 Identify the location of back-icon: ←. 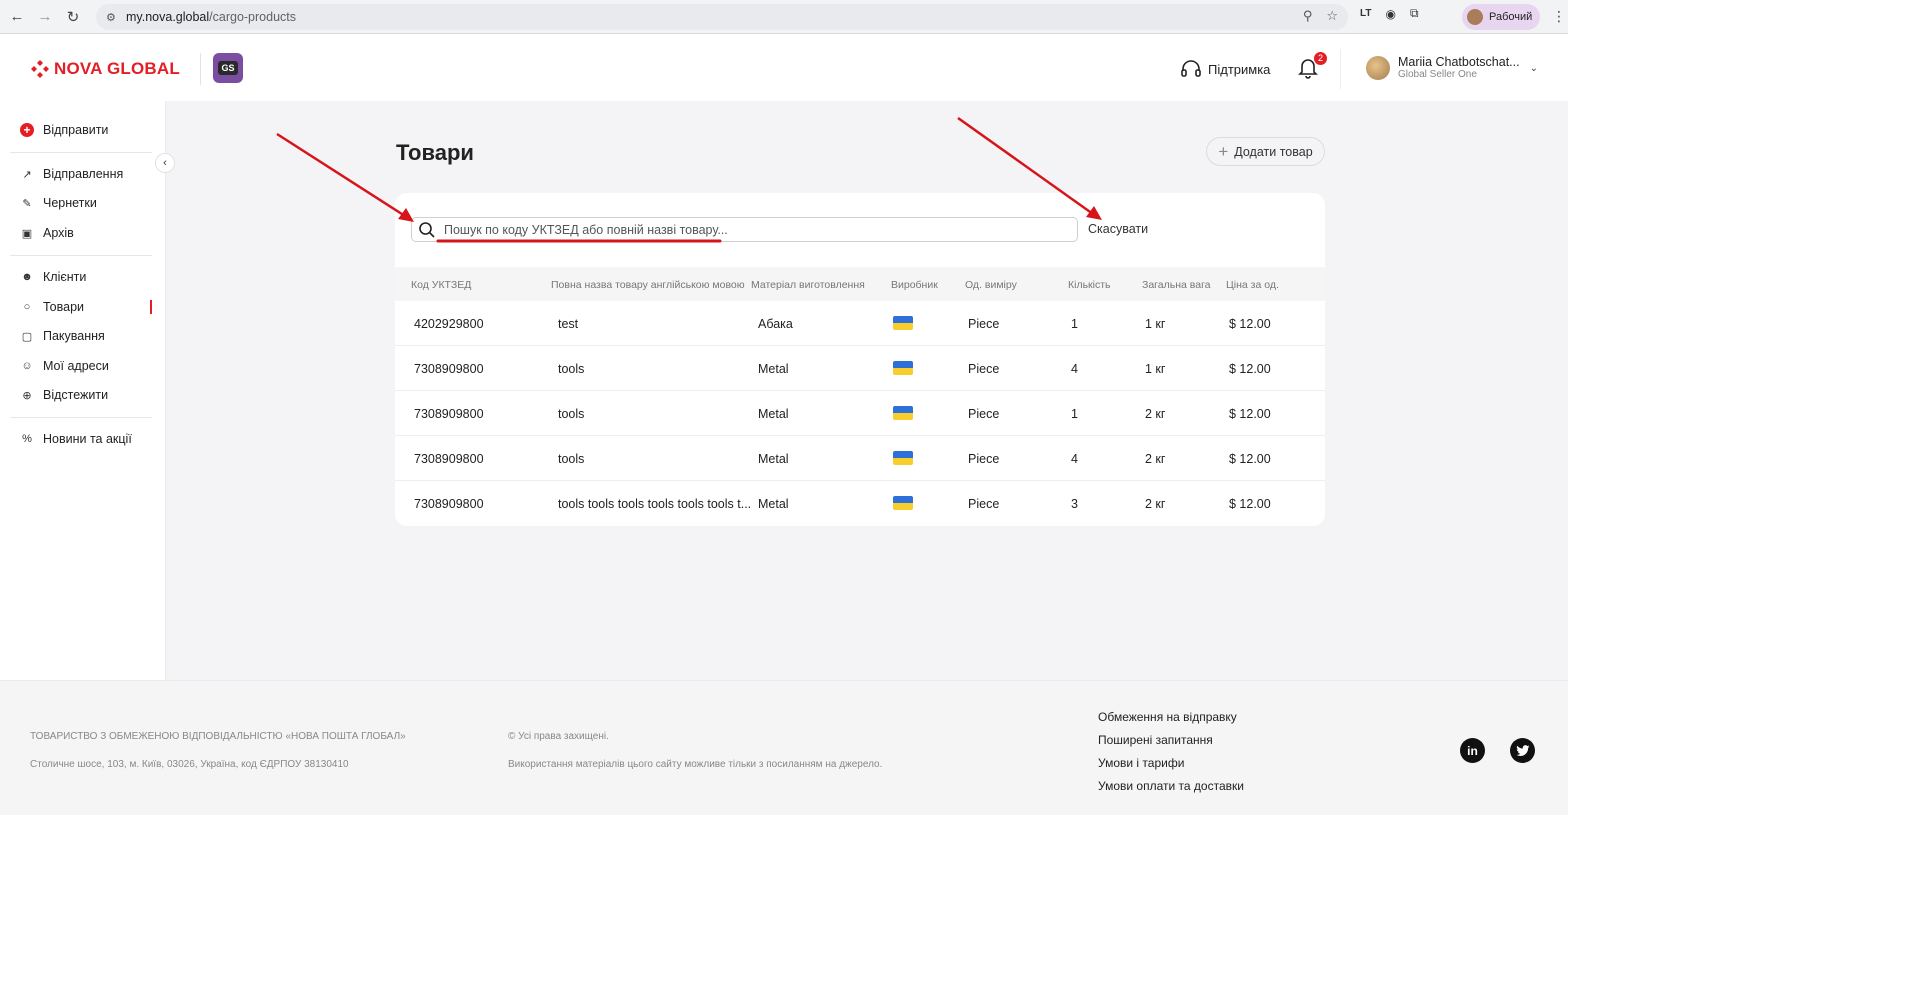
(17, 17).